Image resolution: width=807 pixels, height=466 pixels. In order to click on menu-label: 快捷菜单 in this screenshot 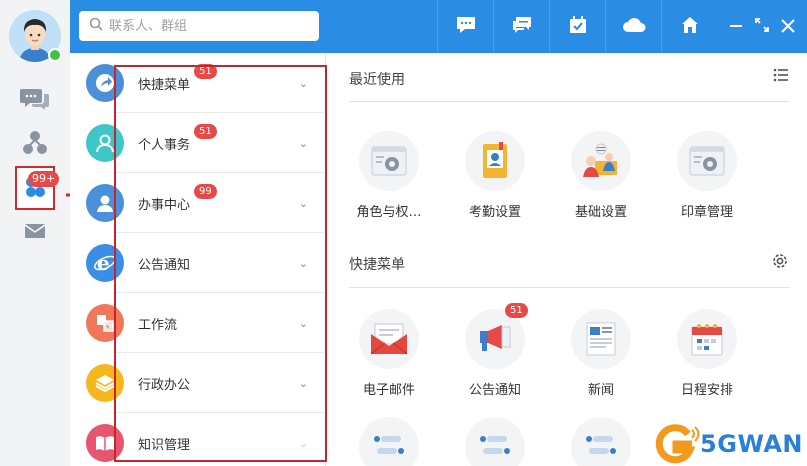, I will do `click(164, 85)`.